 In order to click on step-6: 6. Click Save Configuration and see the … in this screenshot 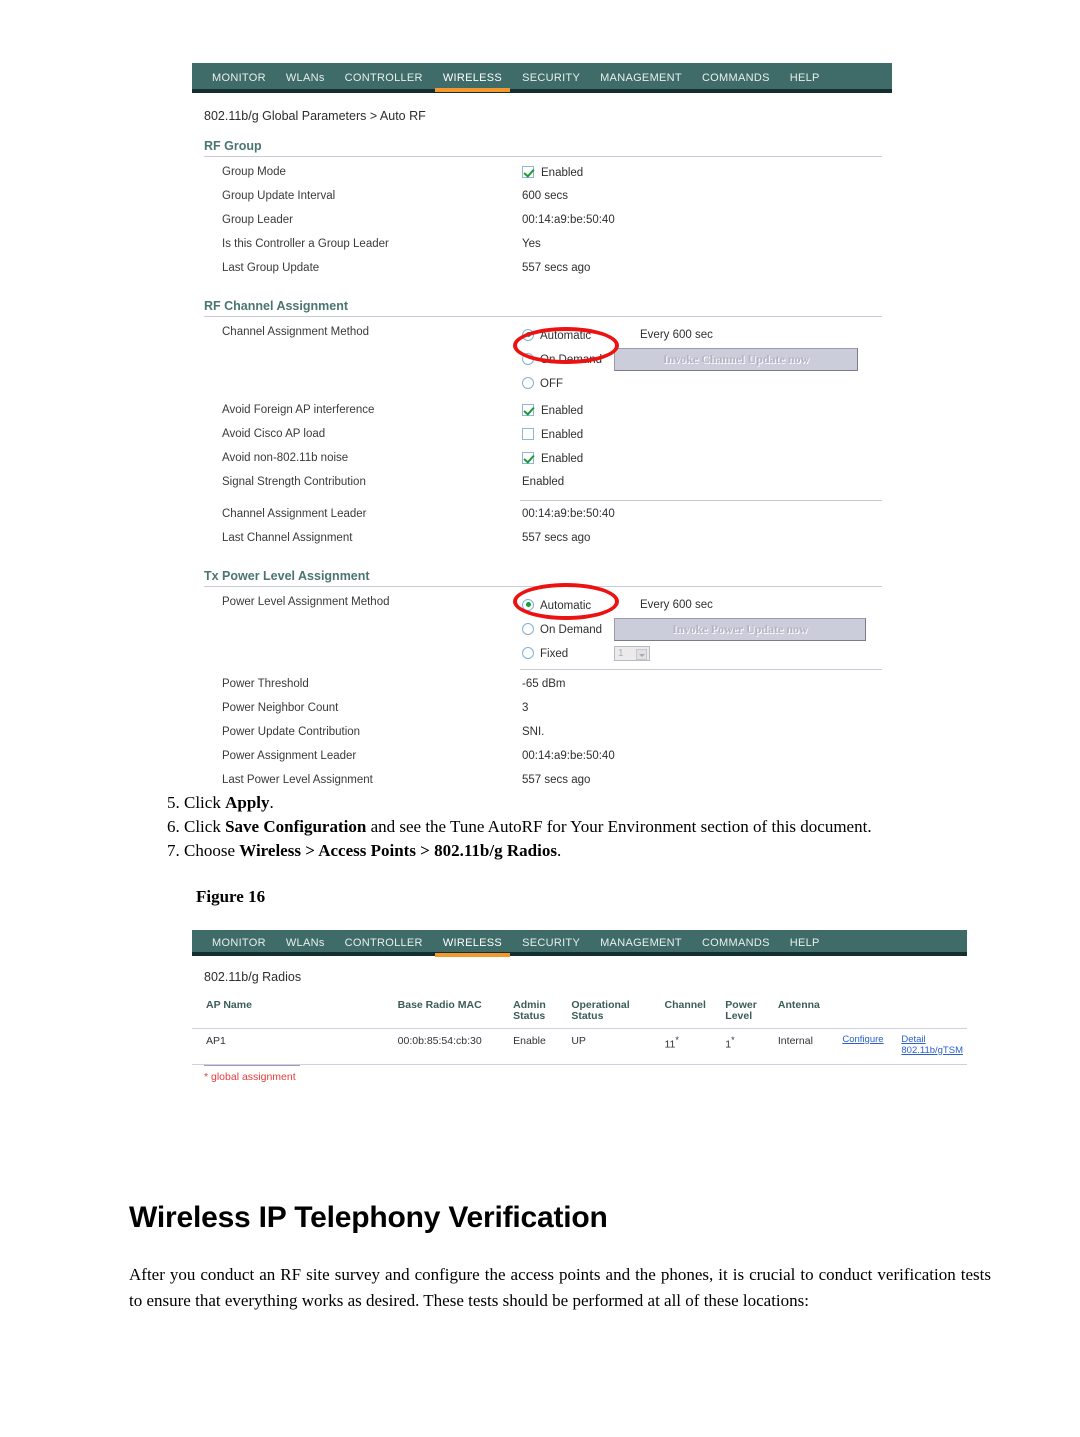, I will do `click(597, 827)`.